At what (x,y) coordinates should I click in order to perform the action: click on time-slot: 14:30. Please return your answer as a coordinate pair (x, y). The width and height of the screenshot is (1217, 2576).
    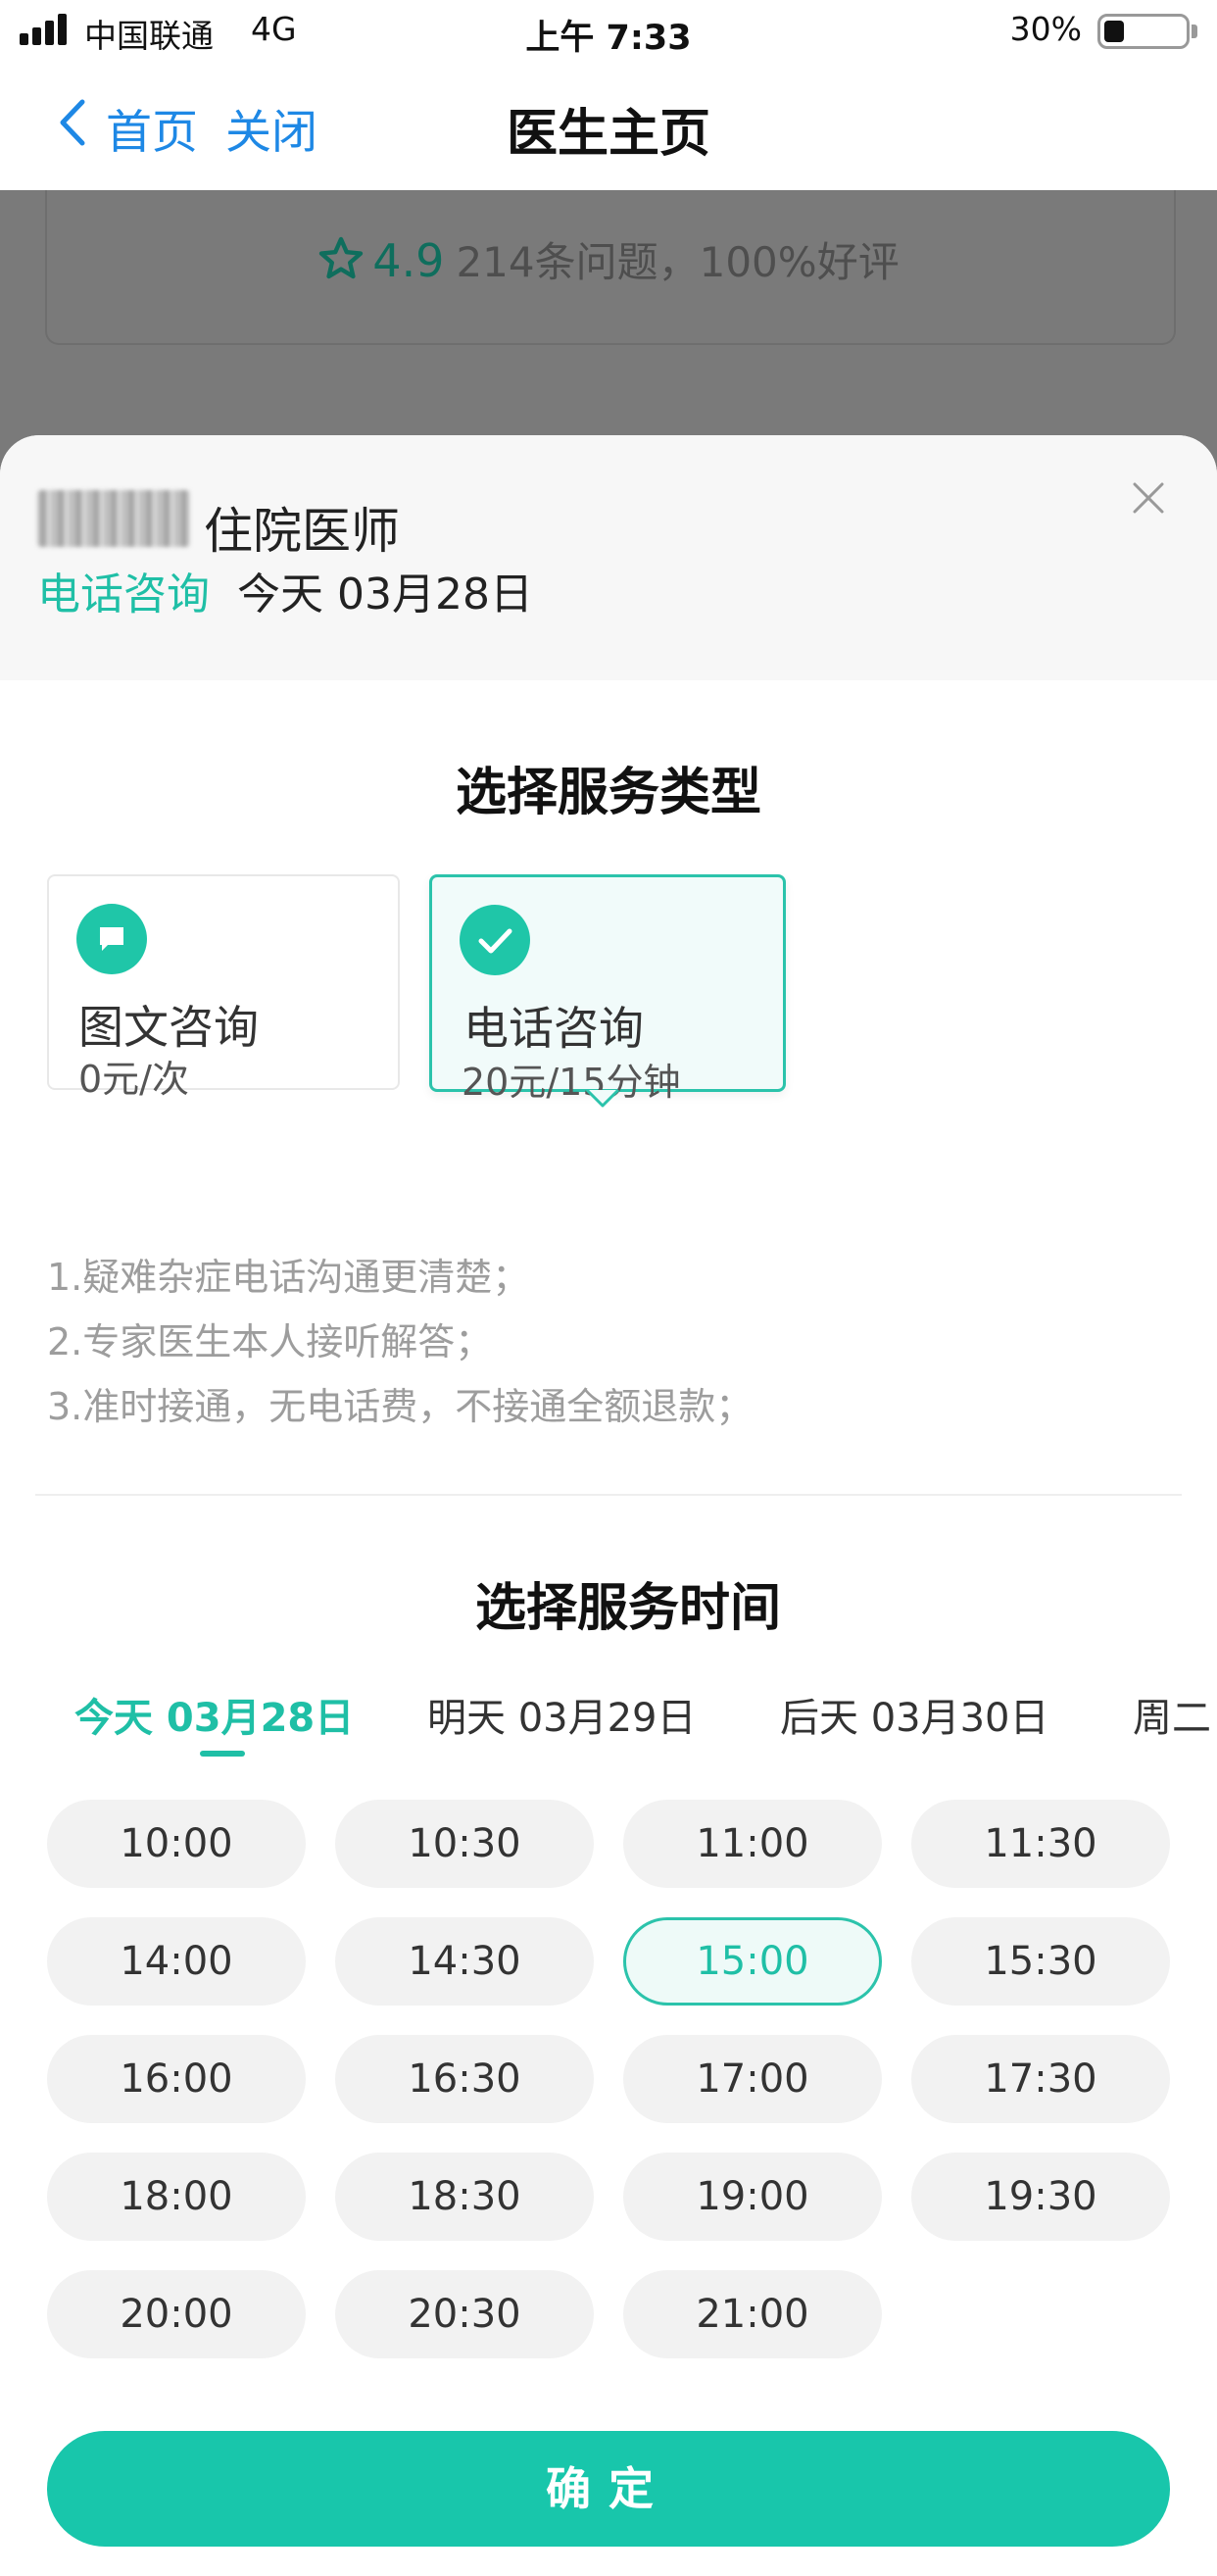
    Looking at the image, I should click on (464, 1961).